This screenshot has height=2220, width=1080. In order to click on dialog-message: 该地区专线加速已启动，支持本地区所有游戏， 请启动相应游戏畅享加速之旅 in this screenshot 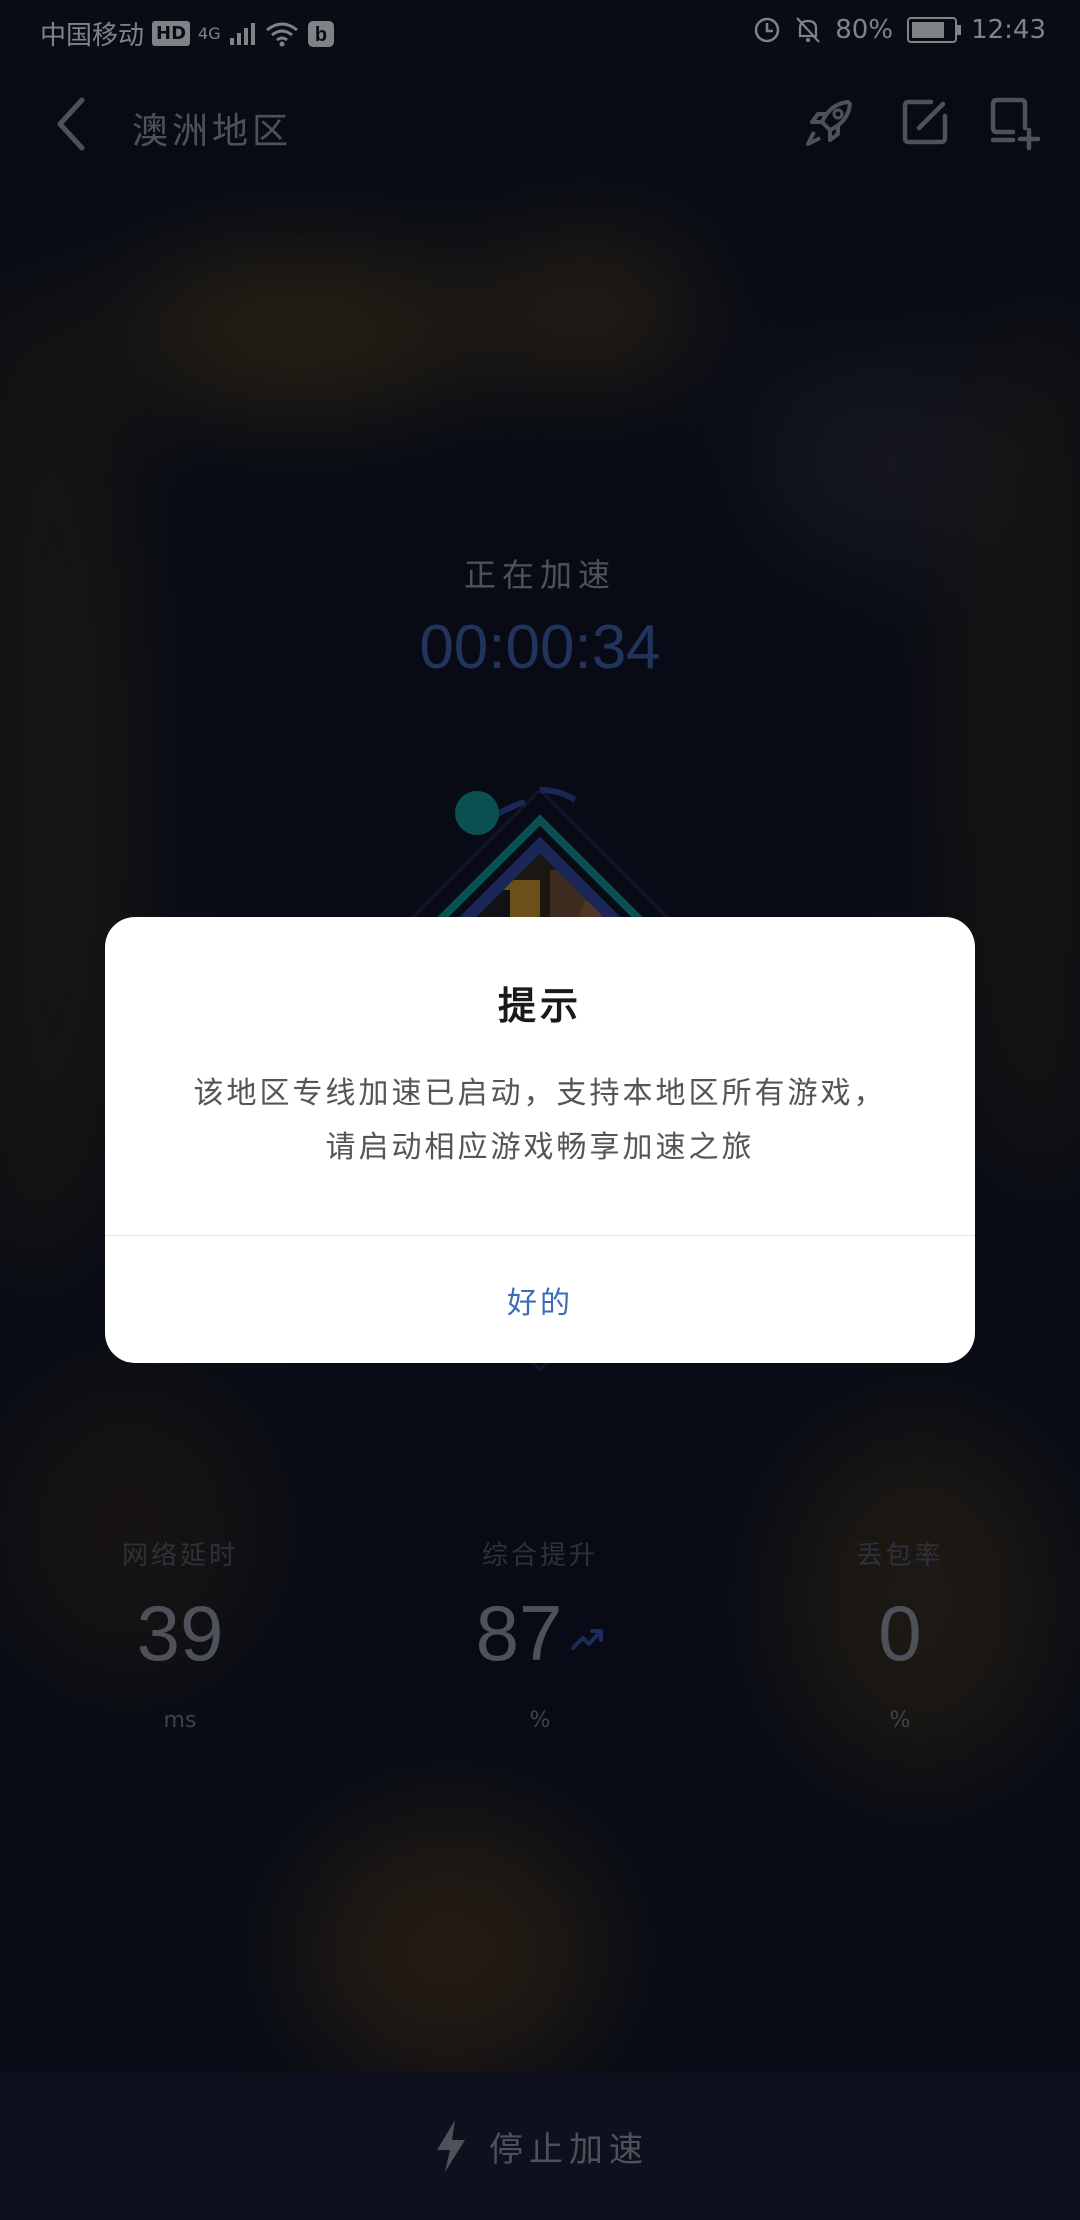, I will do `click(540, 1121)`.